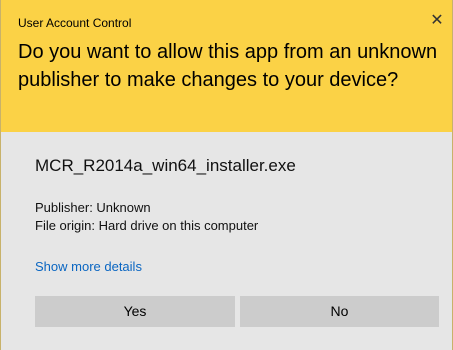 The image size is (453, 350). Describe the element at coordinates (165, 165) in the screenshot. I see `app-file-name: MCR_R2014a_win64_installer.exe` at that location.